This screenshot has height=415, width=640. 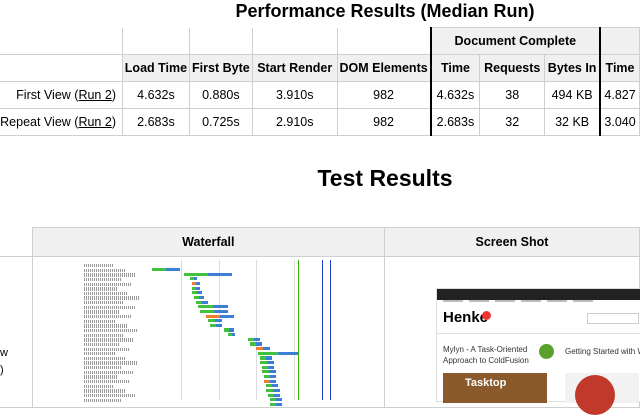 What do you see at coordinates (238, 333) in the screenshot?
I see `waterfall-chart` at bounding box center [238, 333].